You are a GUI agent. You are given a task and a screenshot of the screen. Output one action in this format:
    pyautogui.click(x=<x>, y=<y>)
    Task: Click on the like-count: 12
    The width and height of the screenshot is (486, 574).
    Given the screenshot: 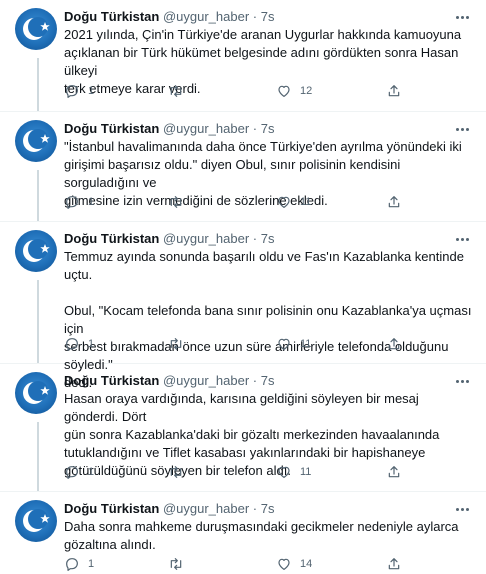 What is the action you would take?
    pyautogui.click(x=306, y=91)
    